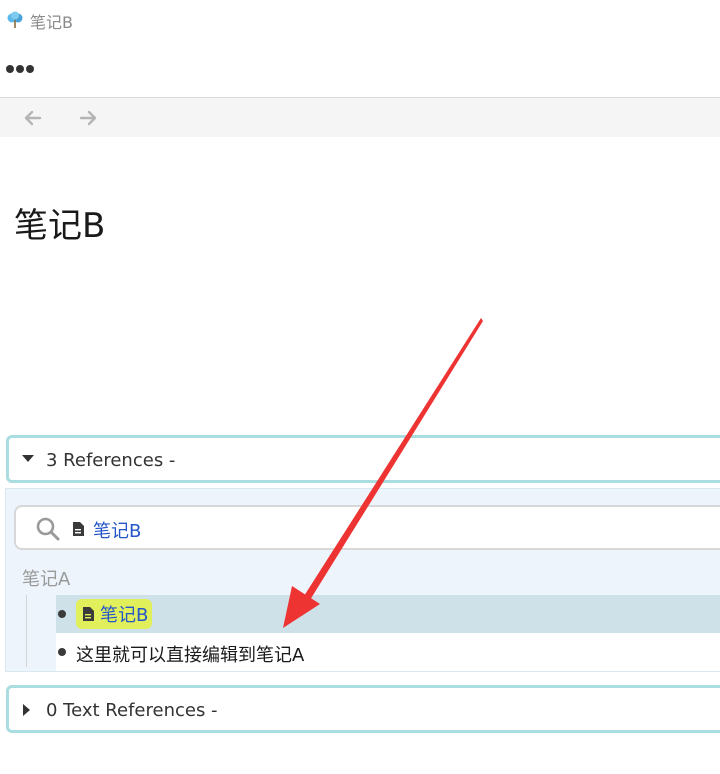  Describe the element at coordinates (21, 70) in the screenshot. I see `more-menu-button` at that location.